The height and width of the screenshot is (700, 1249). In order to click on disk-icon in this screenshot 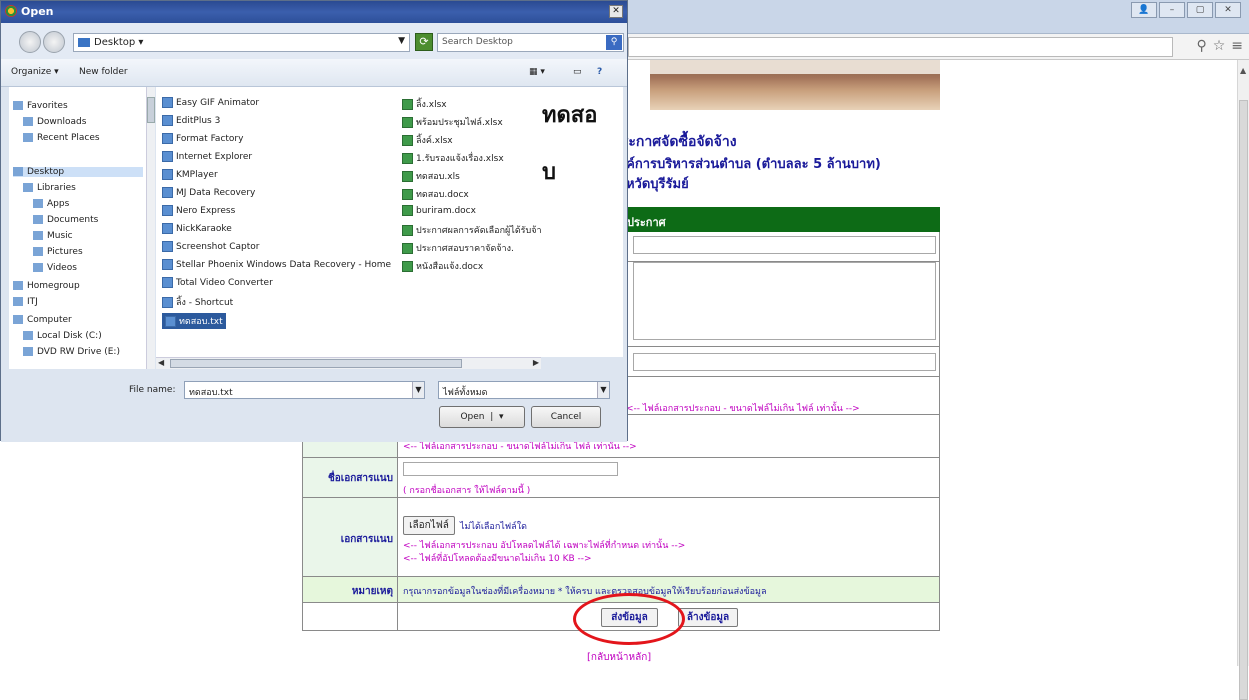, I will do `click(28, 335)`.